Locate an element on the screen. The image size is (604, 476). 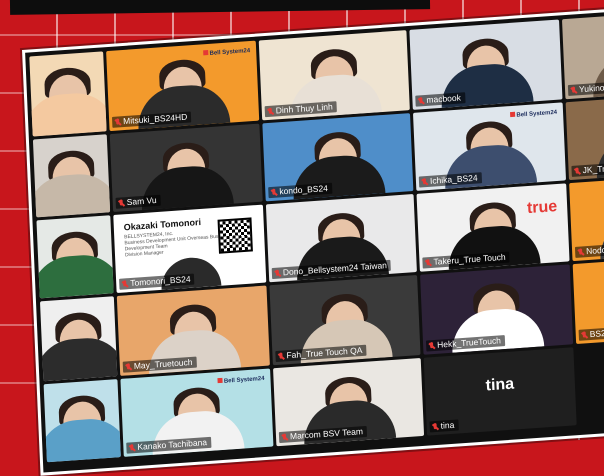
participant-tile: Hekk_TrueTouch is located at coordinates (497, 309).